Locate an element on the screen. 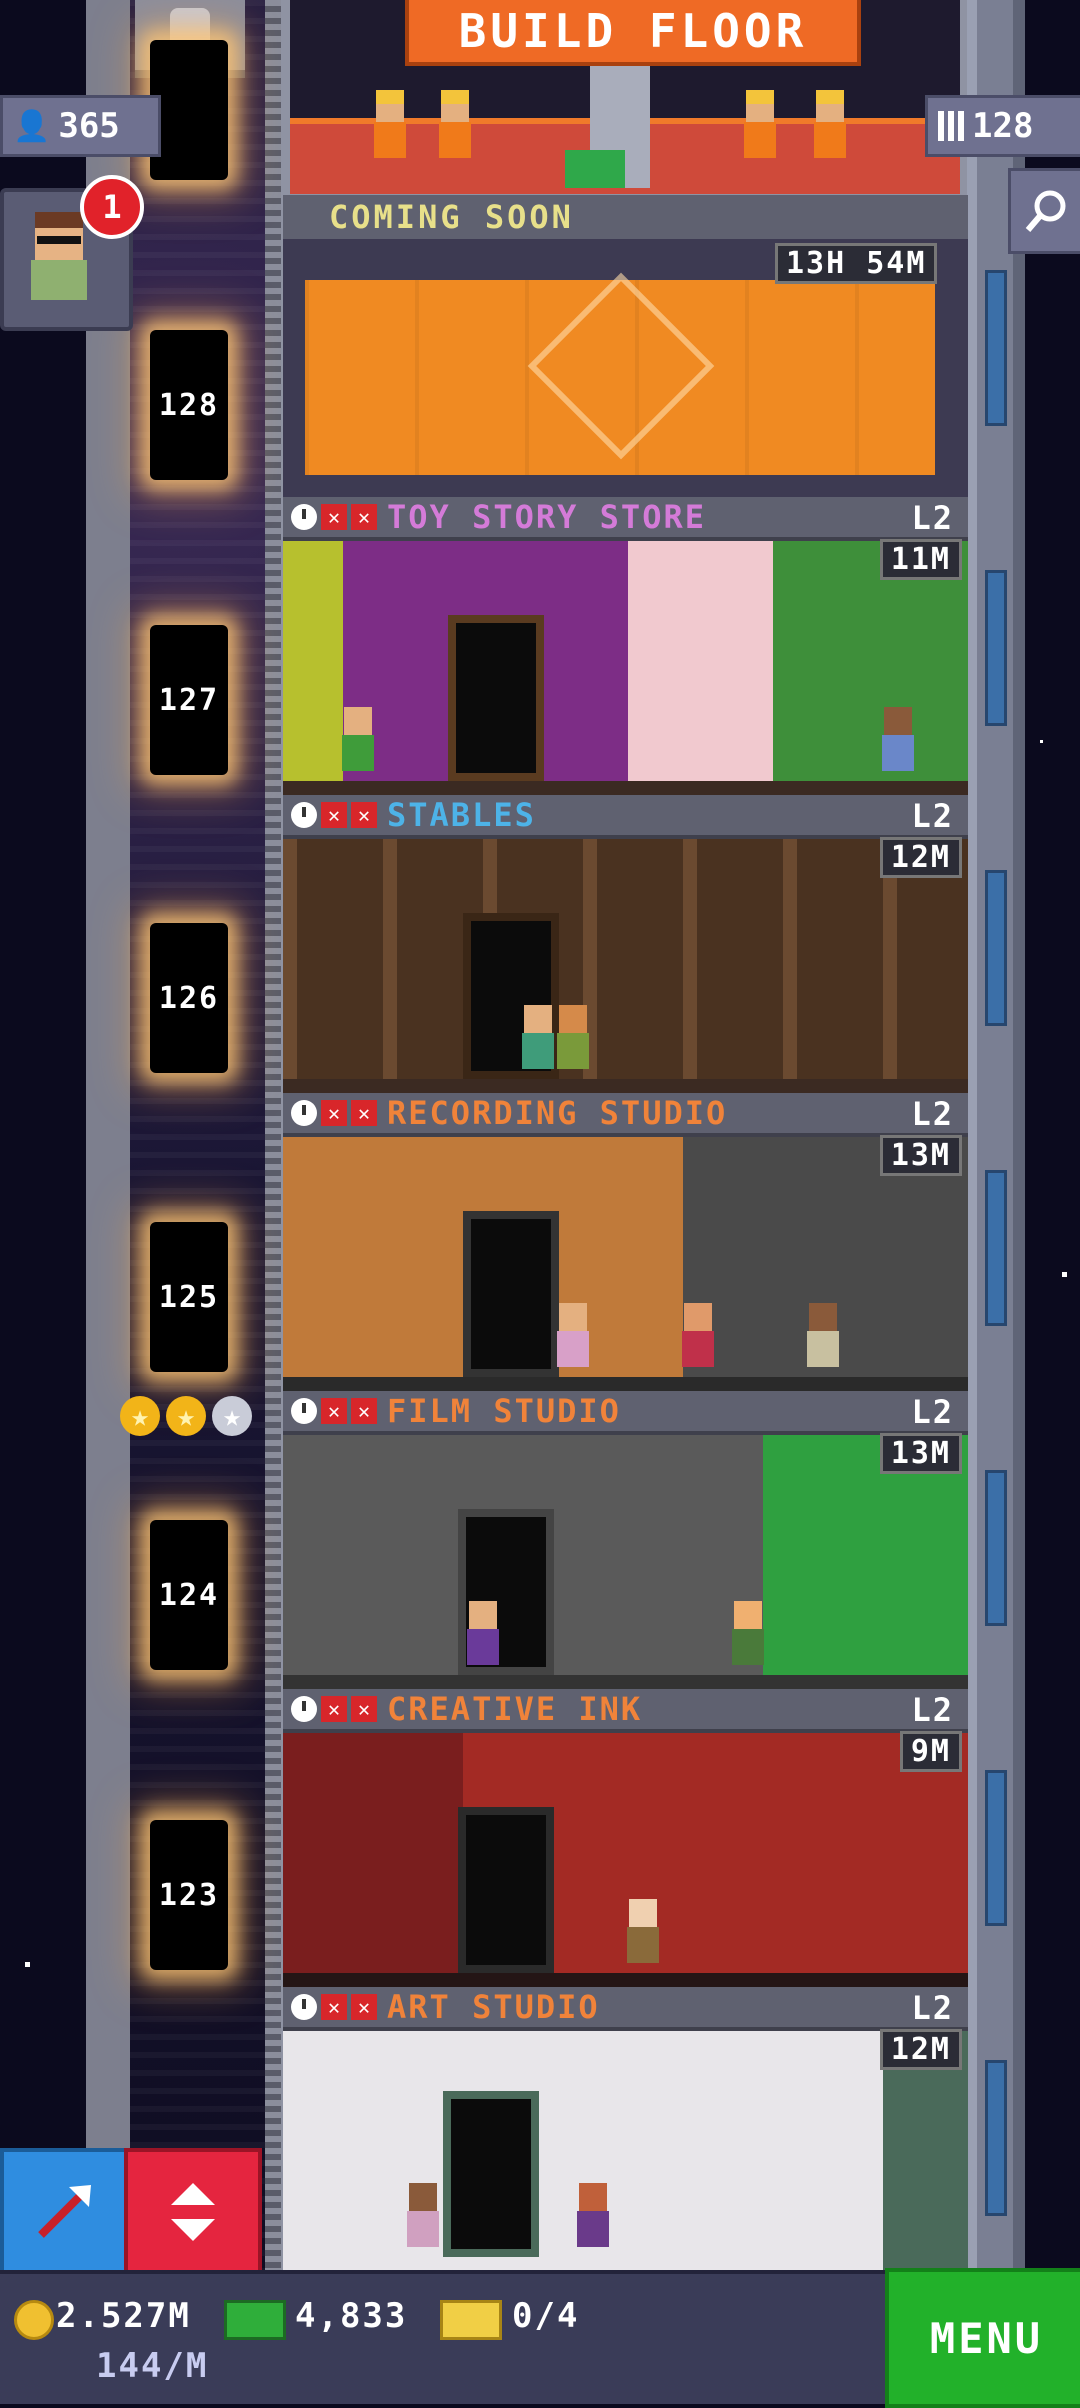 The width and height of the screenshot is (1080, 2408). floor-recording-studio: ✕ ✕ RECORDING STUDIO L2 13M is located at coordinates (625, 1242).